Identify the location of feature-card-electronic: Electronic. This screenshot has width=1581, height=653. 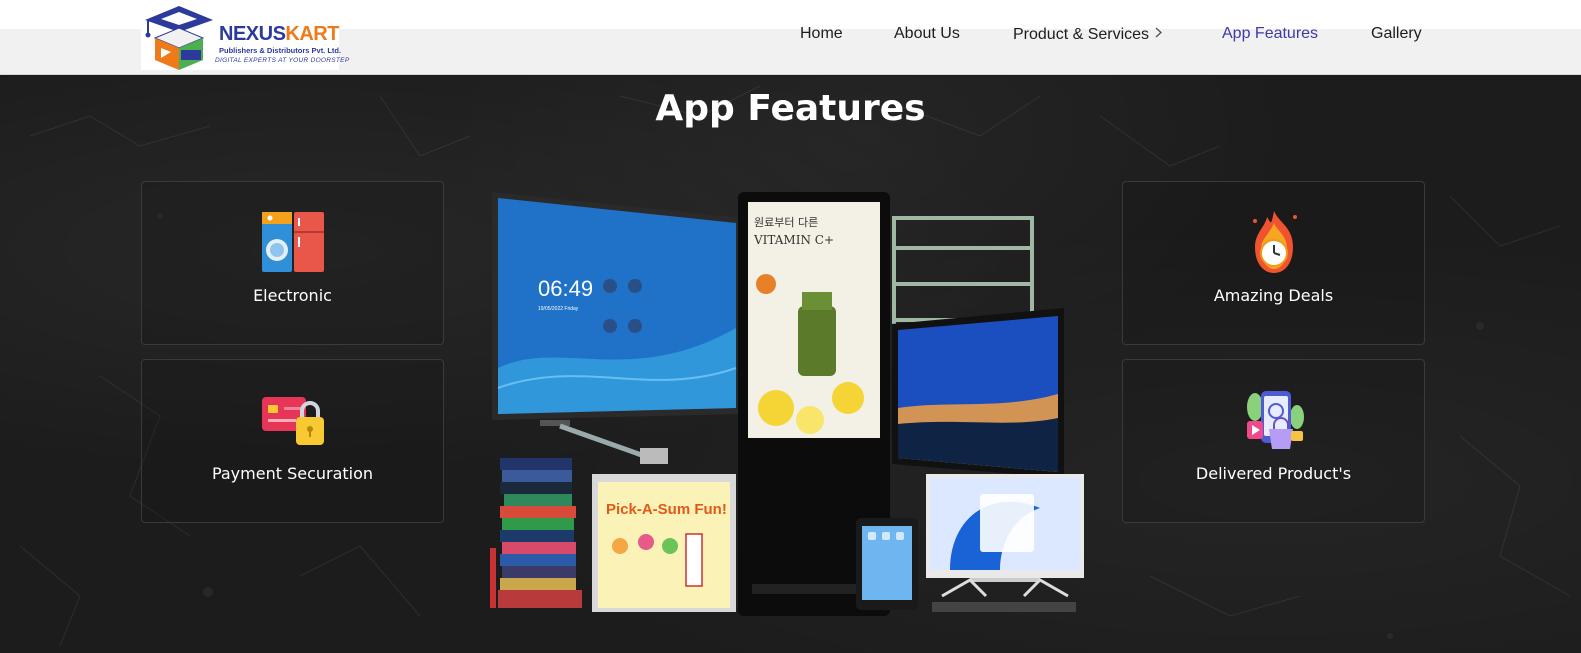
(292, 263).